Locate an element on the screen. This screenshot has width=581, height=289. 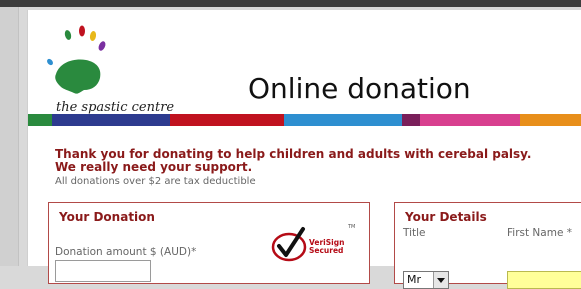
details-panel: Your Details Title Mr First Name * is located at coordinates (487, 245).